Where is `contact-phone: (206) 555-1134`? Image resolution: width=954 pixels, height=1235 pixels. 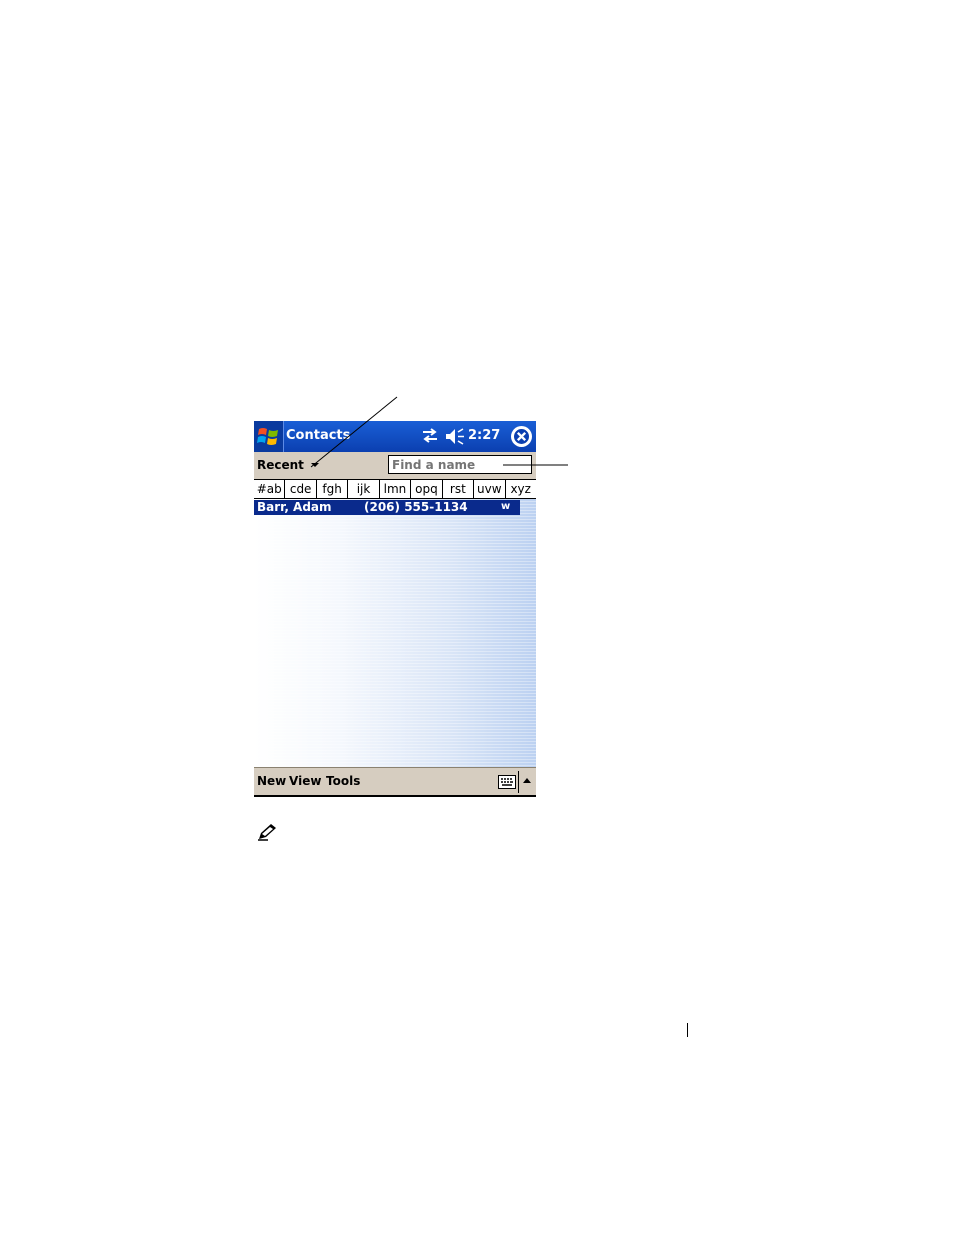 contact-phone: (206) 555-1134 is located at coordinates (416, 507).